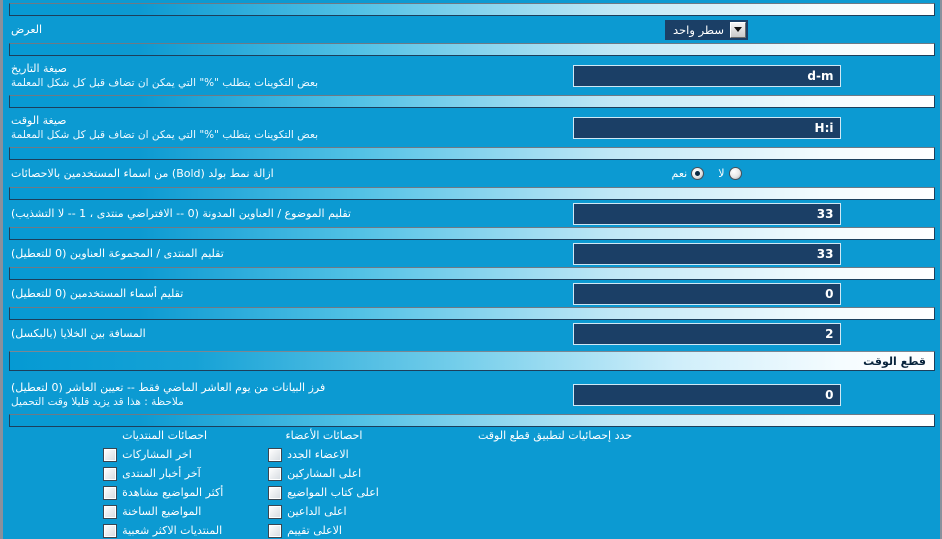 The image size is (942, 539). What do you see at coordinates (164, 530) in the screenshot?
I see `checkbox-row-most-popular-forums: المنتديات الاكثر شعبية` at bounding box center [164, 530].